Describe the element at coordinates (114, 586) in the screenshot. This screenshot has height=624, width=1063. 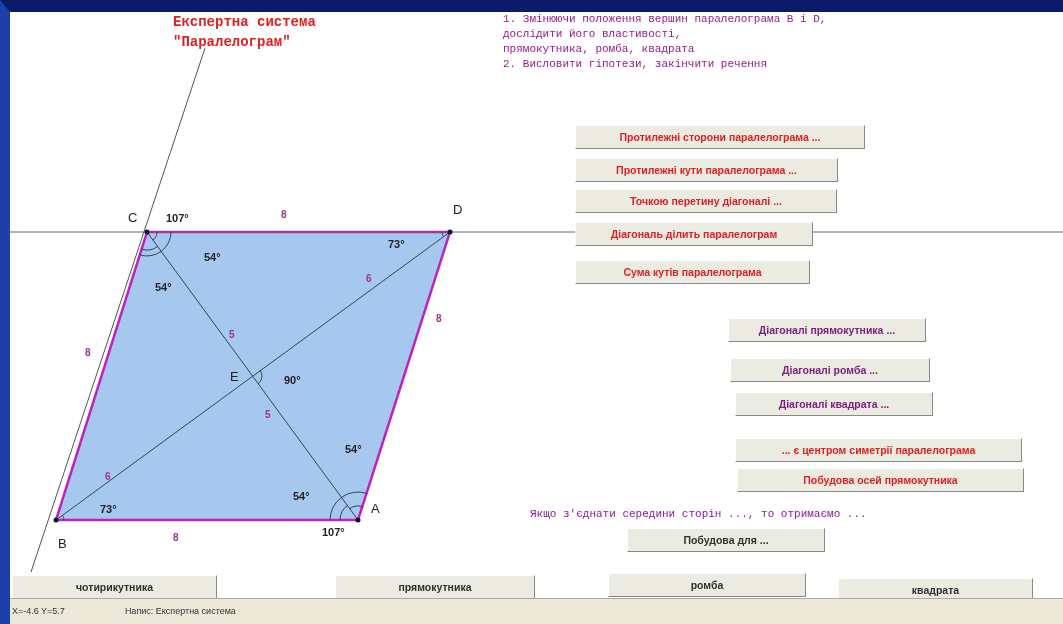
I see `action-button: чотирикутника` at that location.